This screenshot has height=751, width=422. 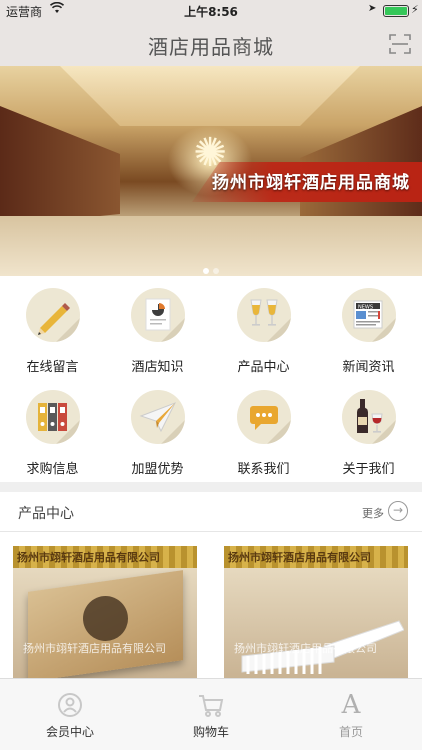 I want to click on tab-member-center: 会员中心, so click(x=70, y=715).